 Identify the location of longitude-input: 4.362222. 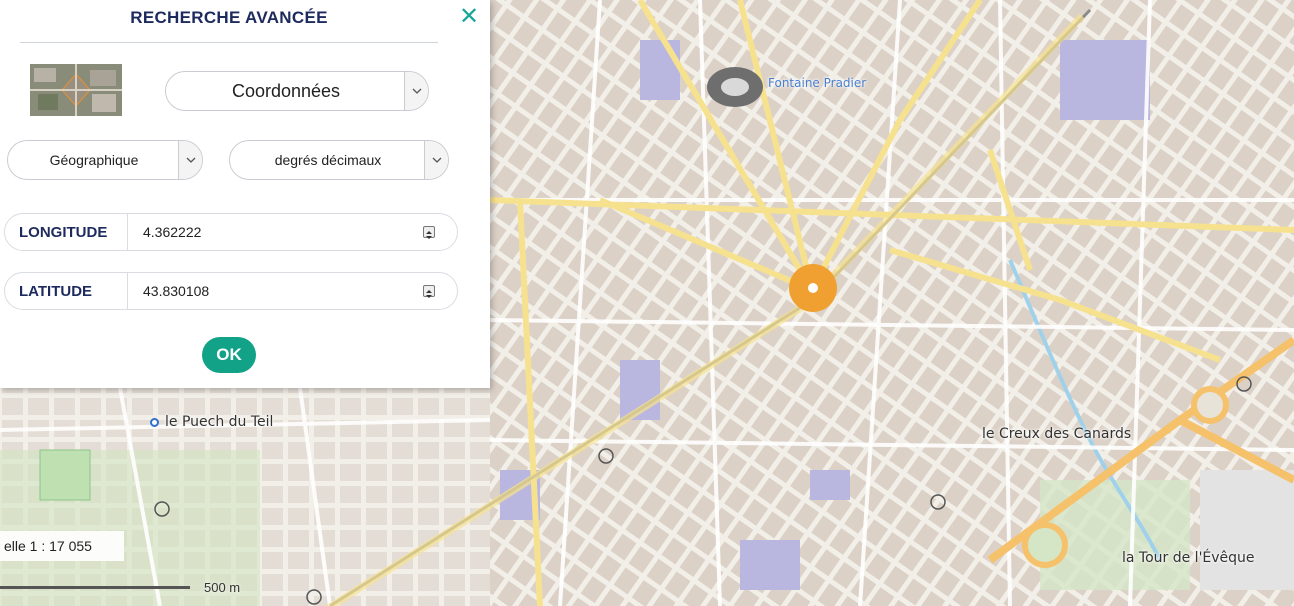
(172, 232).